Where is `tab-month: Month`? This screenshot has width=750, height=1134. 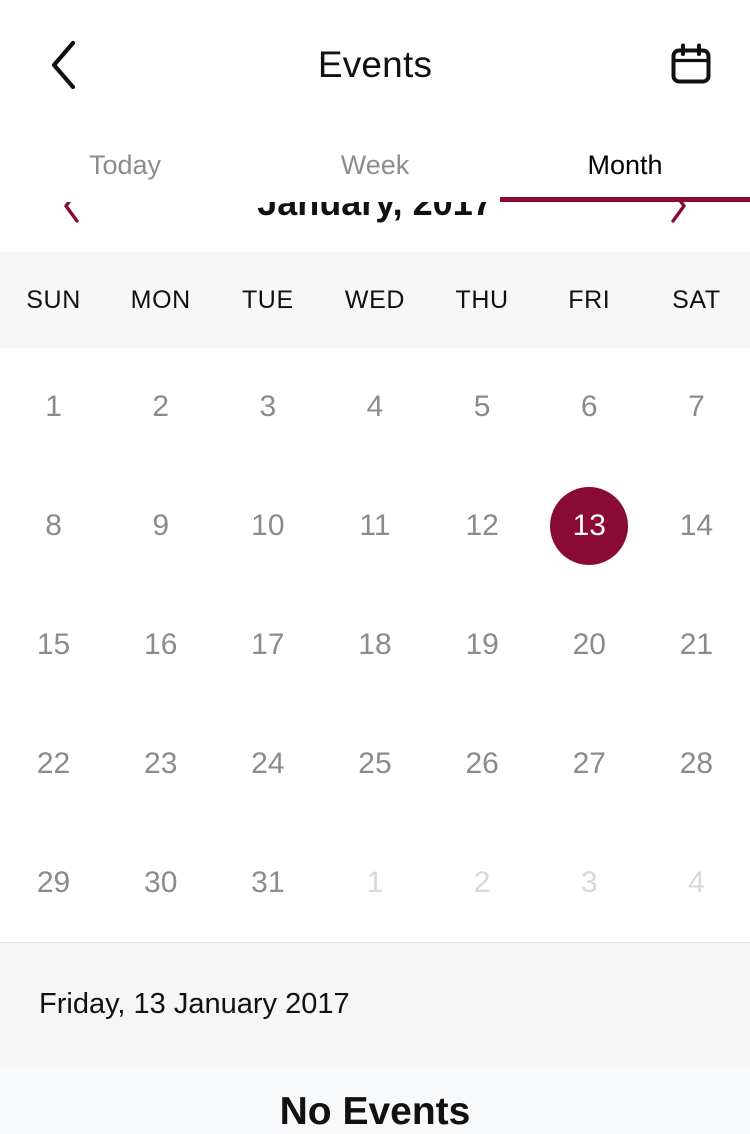
tab-month: Month is located at coordinates (625, 165).